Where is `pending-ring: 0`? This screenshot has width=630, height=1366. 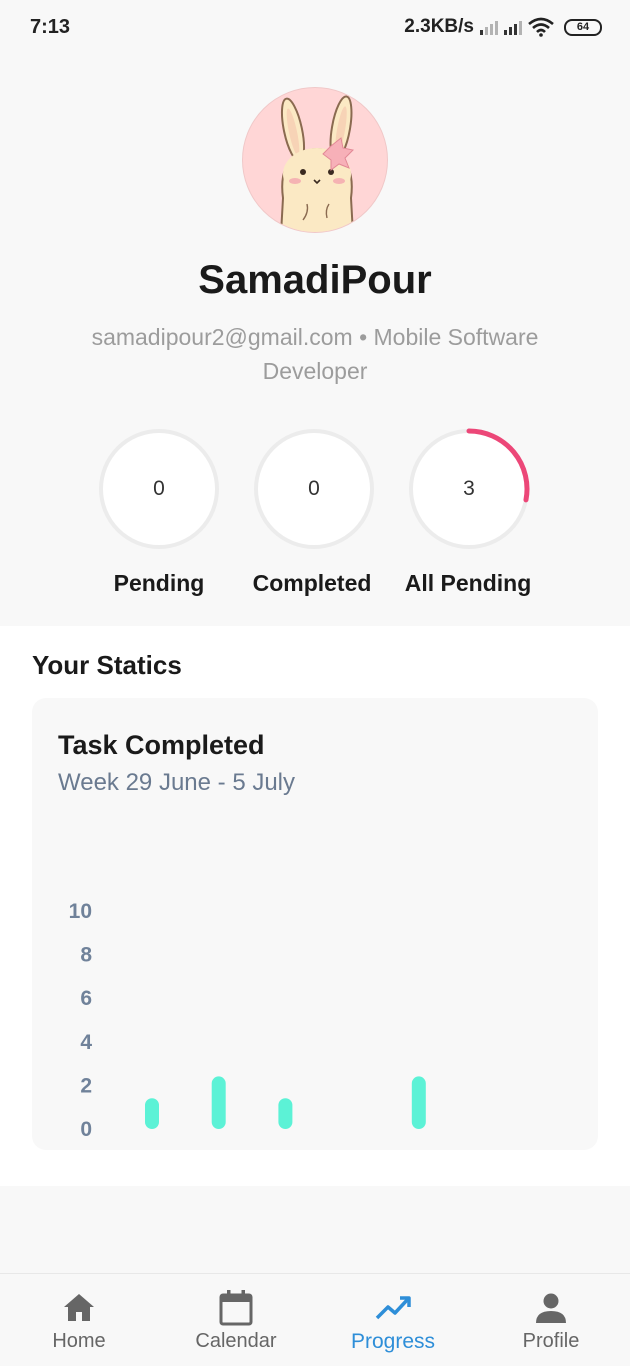 pending-ring: 0 is located at coordinates (159, 489).